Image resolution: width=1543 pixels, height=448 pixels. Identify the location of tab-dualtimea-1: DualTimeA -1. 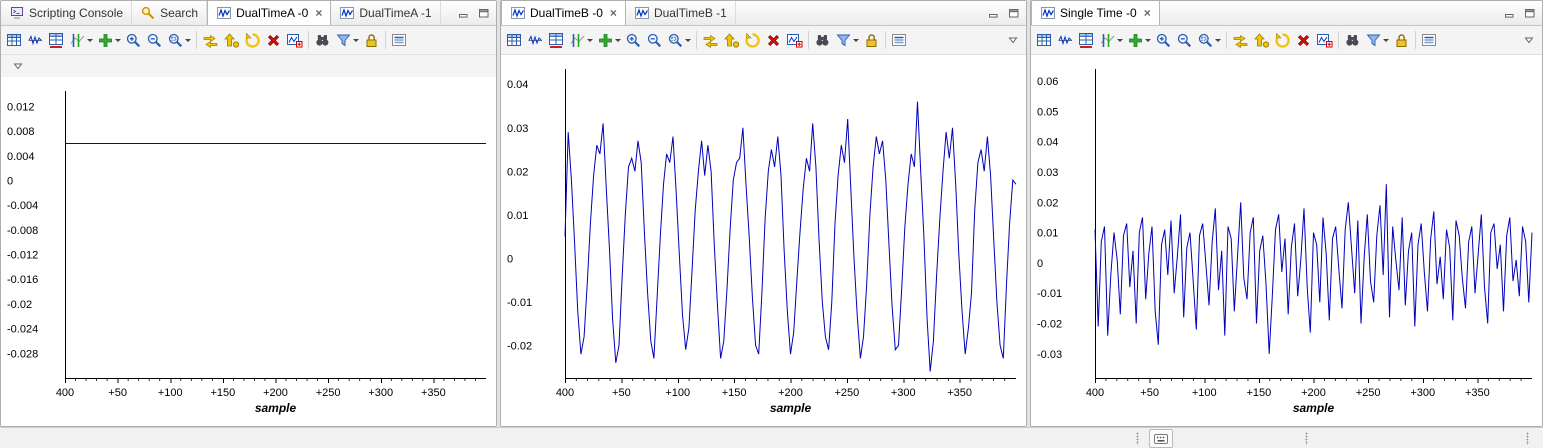
(386, 13).